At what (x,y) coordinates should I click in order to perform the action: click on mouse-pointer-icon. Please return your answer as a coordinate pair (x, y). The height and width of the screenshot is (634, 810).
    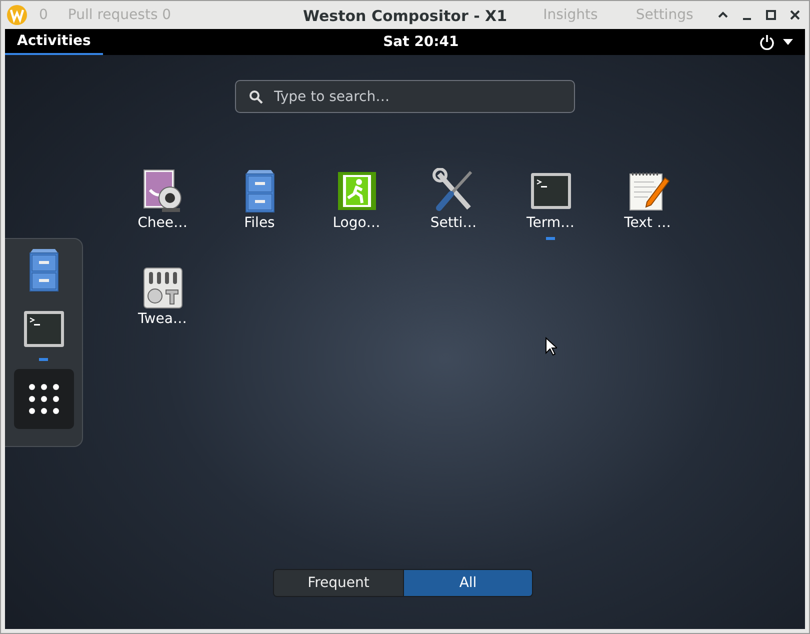
    Looking at the image, I should click on (551, 346).